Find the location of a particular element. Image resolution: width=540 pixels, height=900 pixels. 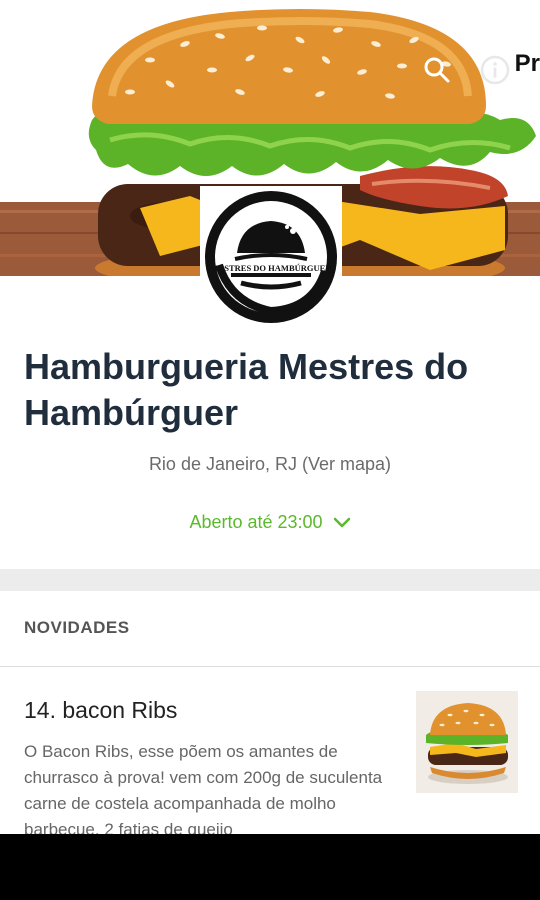

hero-actions: Pr is located at coordinates (479, 69).